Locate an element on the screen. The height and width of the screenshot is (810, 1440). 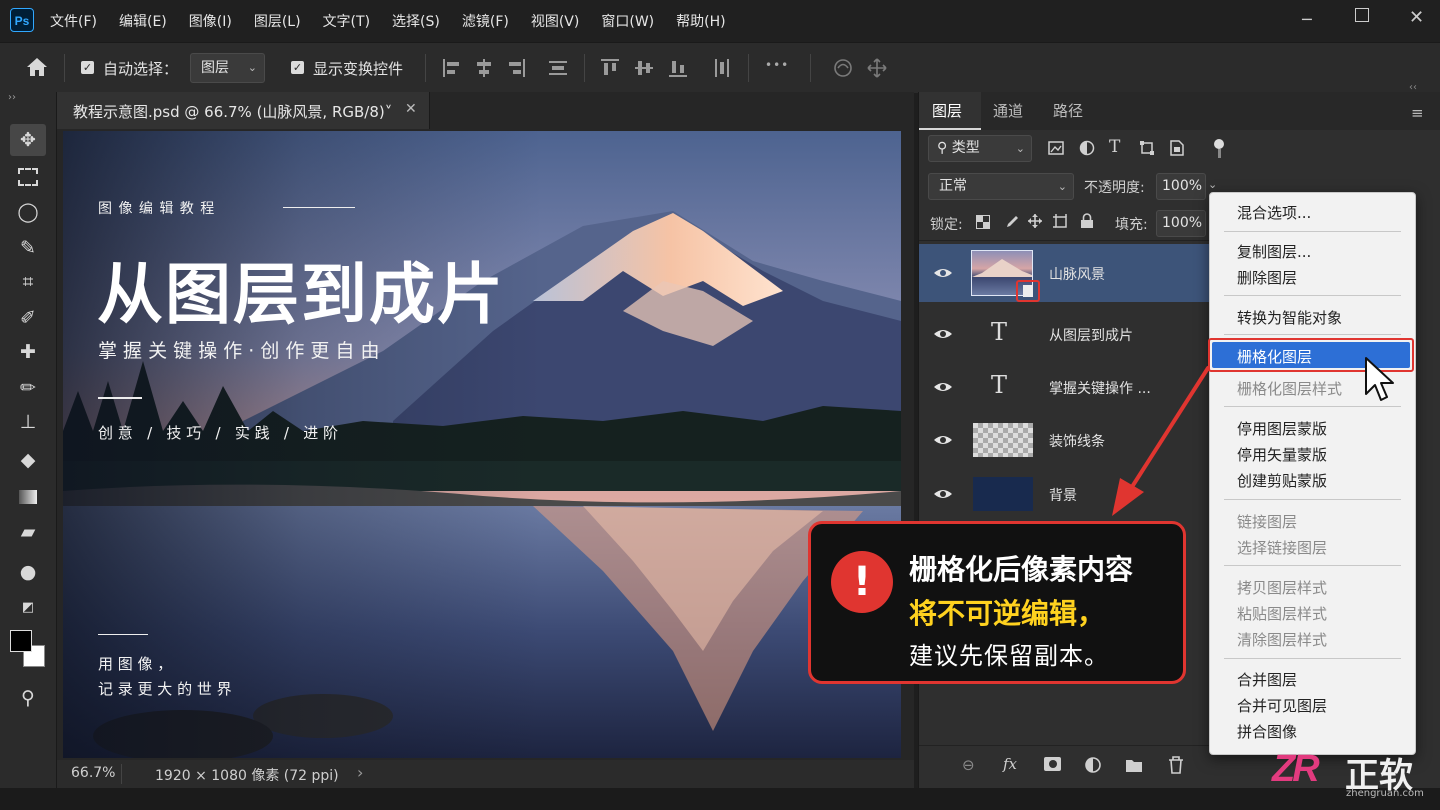
delete-layer-trash-icon is located at coordinates (1176, 765).